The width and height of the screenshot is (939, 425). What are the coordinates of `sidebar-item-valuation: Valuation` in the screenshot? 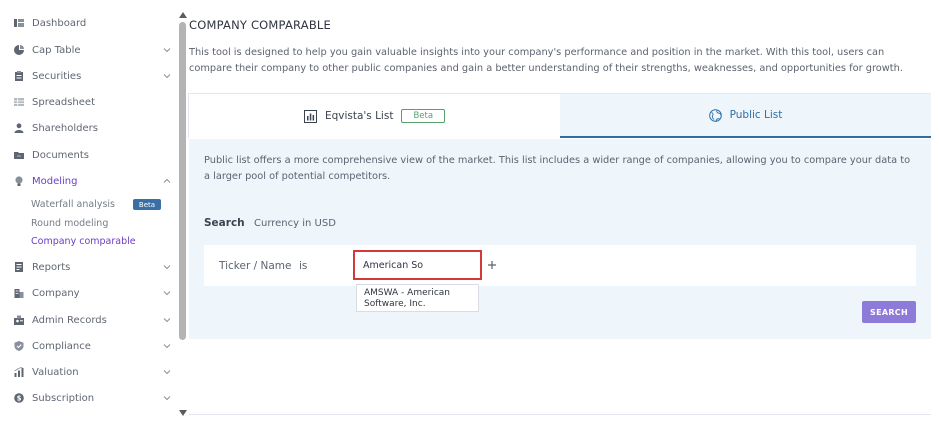 It's located at (89, 372).